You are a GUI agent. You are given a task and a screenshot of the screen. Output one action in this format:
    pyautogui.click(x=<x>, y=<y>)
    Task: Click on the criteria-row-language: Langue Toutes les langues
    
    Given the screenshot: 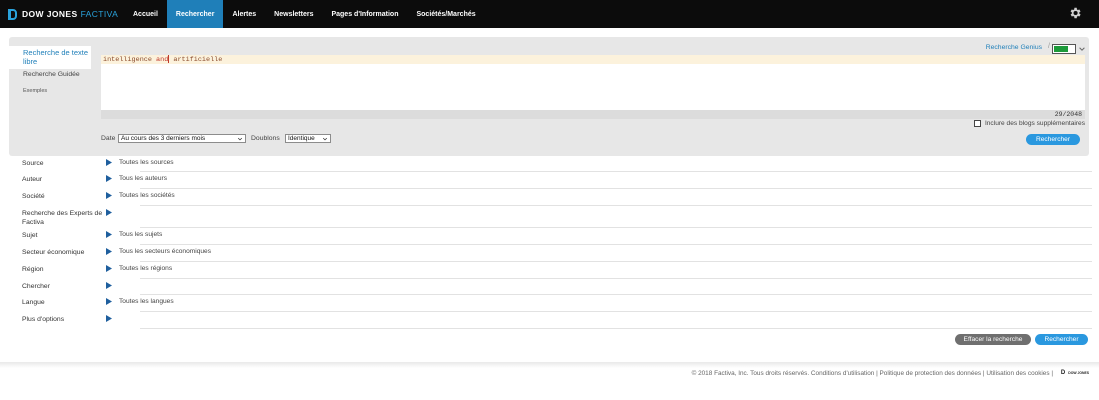 What is the action you would take?
    pyautogui.click(x=557, y=303)
    